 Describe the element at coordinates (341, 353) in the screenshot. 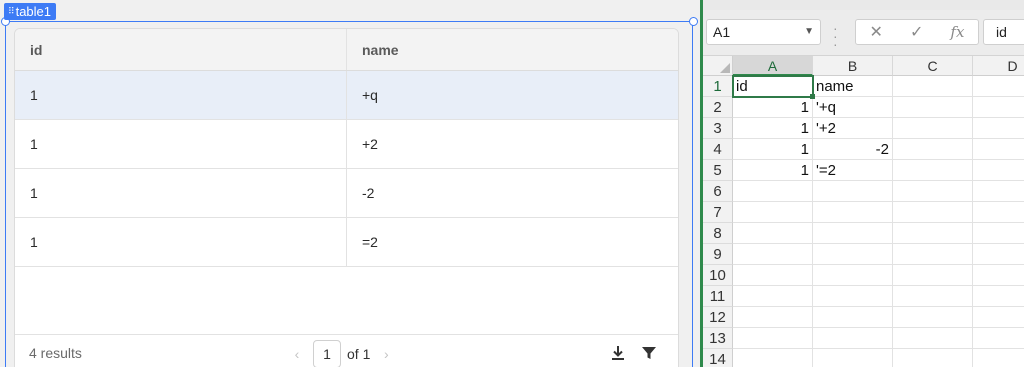

I see `pagination: ‹ 1 of 1 ›` at that location.